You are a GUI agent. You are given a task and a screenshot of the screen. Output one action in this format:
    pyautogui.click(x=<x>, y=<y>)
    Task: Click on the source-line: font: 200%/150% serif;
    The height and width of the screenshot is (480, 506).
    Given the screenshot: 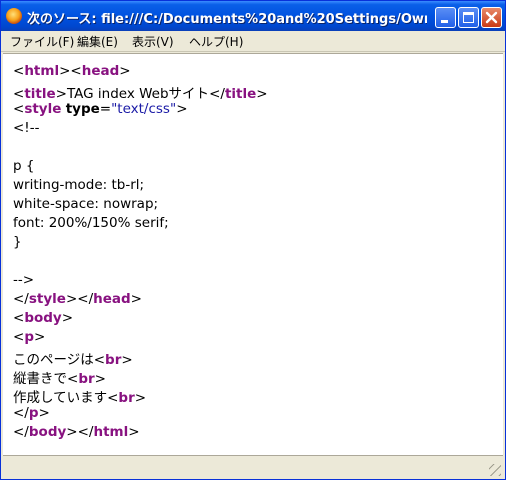 What is the action you would take?
    pyautogui.click(x=91, y=223)
    